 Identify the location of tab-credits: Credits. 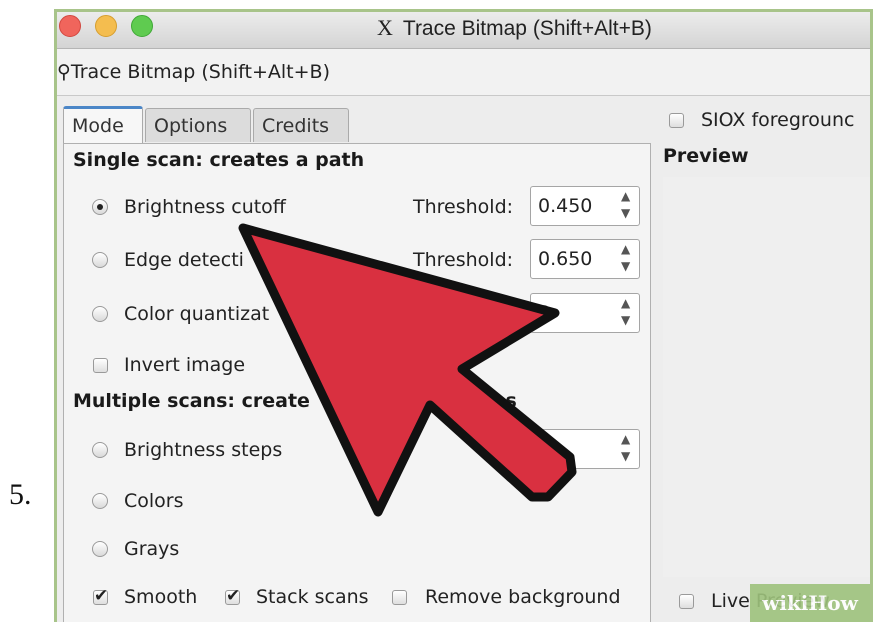
(301, 125).